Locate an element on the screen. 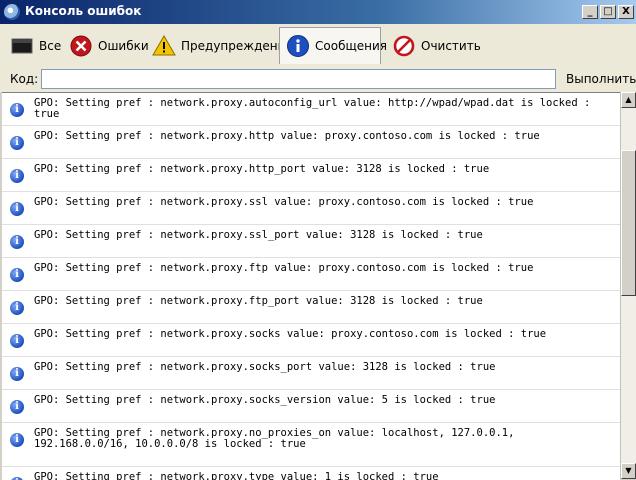 The image size is (636, 480). scroll-down-button: ▼ is located at coordinates (628, 471).